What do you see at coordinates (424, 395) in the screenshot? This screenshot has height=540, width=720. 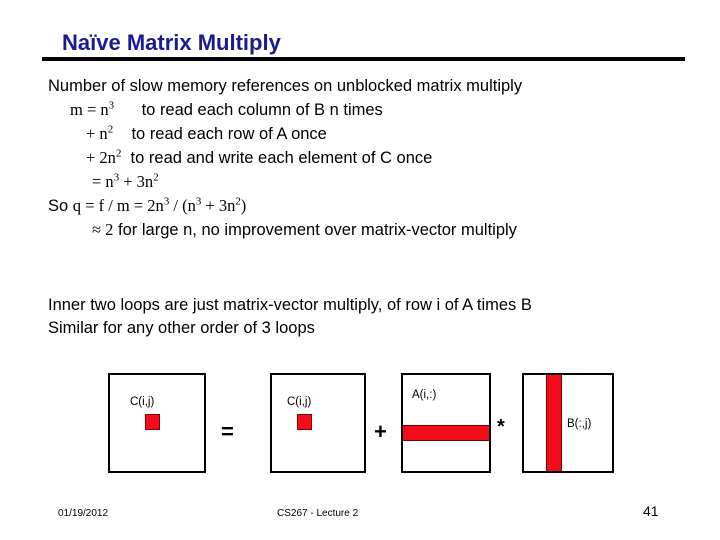 I see `matrix-label-a-operand: A(i,:)` at bounding box center [424, 395].